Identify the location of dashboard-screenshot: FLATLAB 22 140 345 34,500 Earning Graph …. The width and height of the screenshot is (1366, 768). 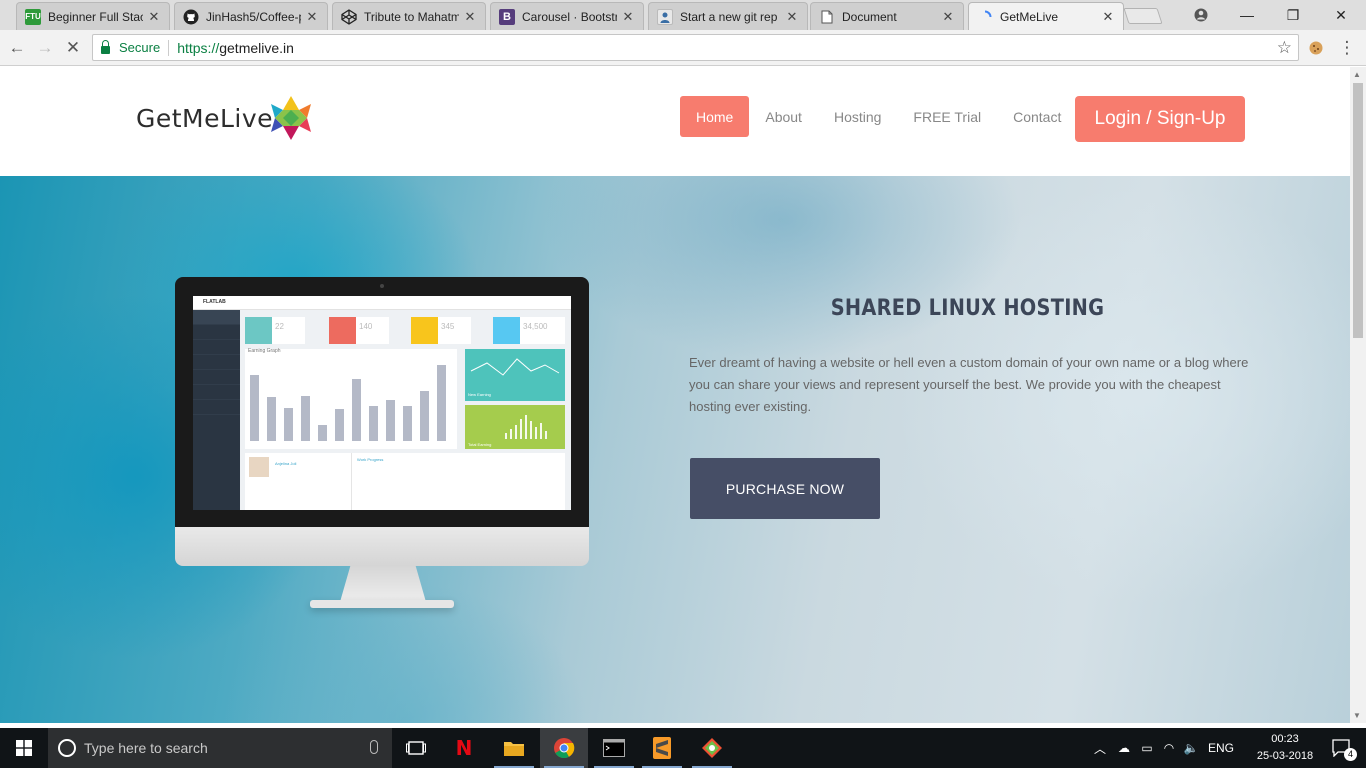
(382, 403).